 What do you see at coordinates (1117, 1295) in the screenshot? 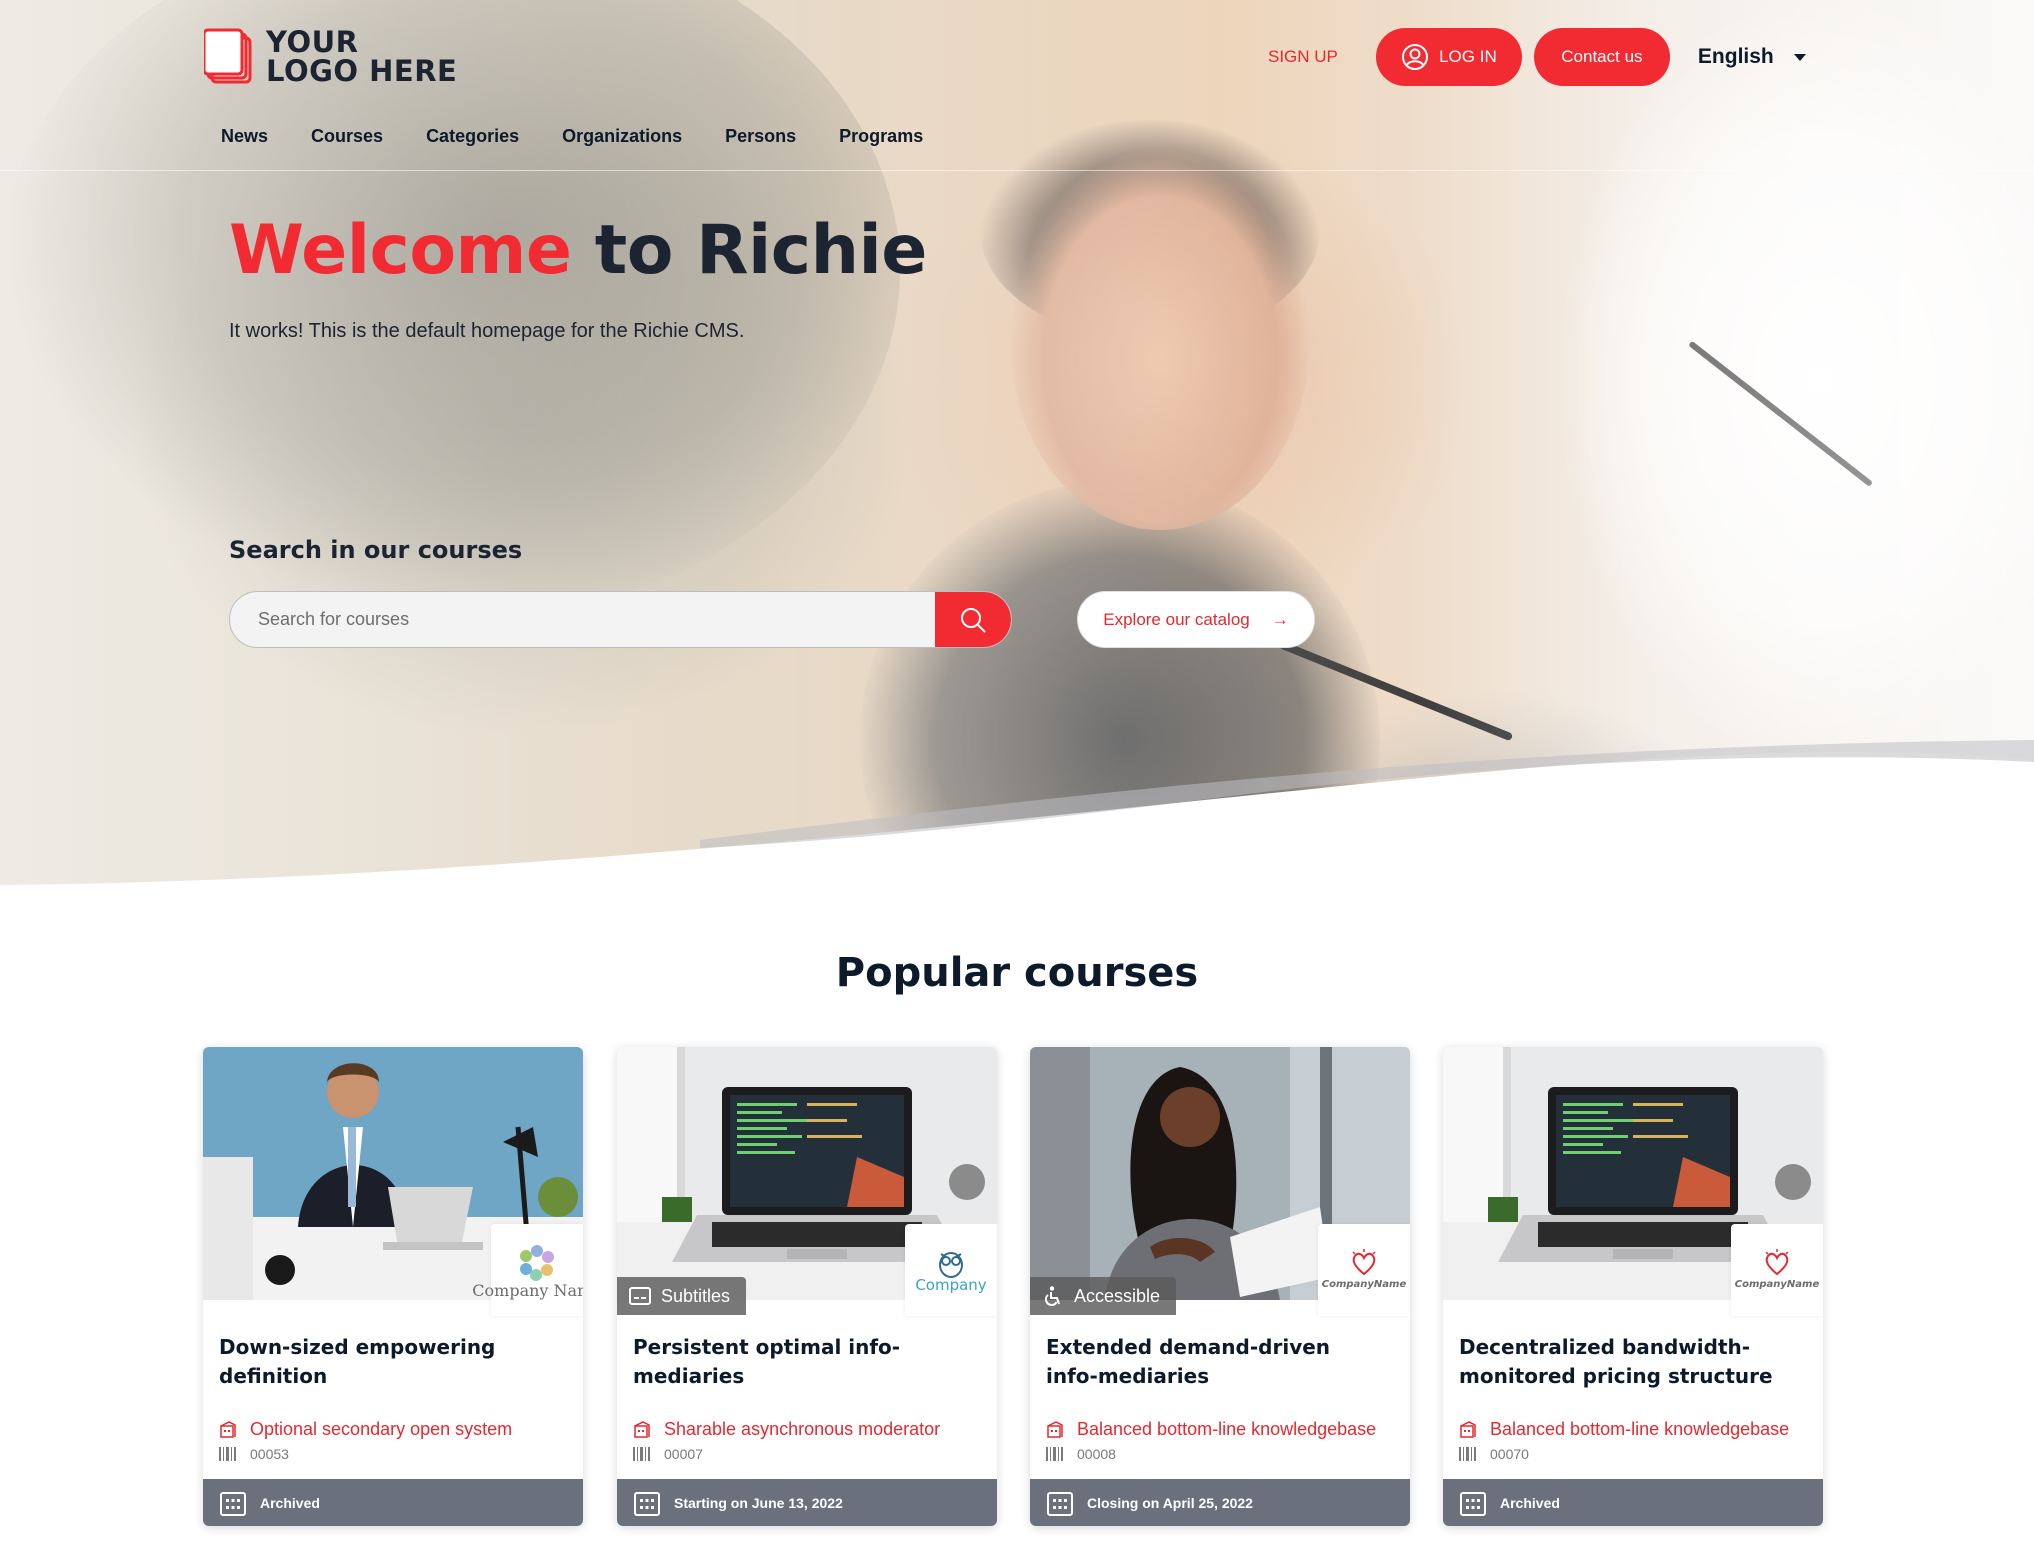
I see `accessible-badge-label: Accessible` at bounding box center [1117, 1295].